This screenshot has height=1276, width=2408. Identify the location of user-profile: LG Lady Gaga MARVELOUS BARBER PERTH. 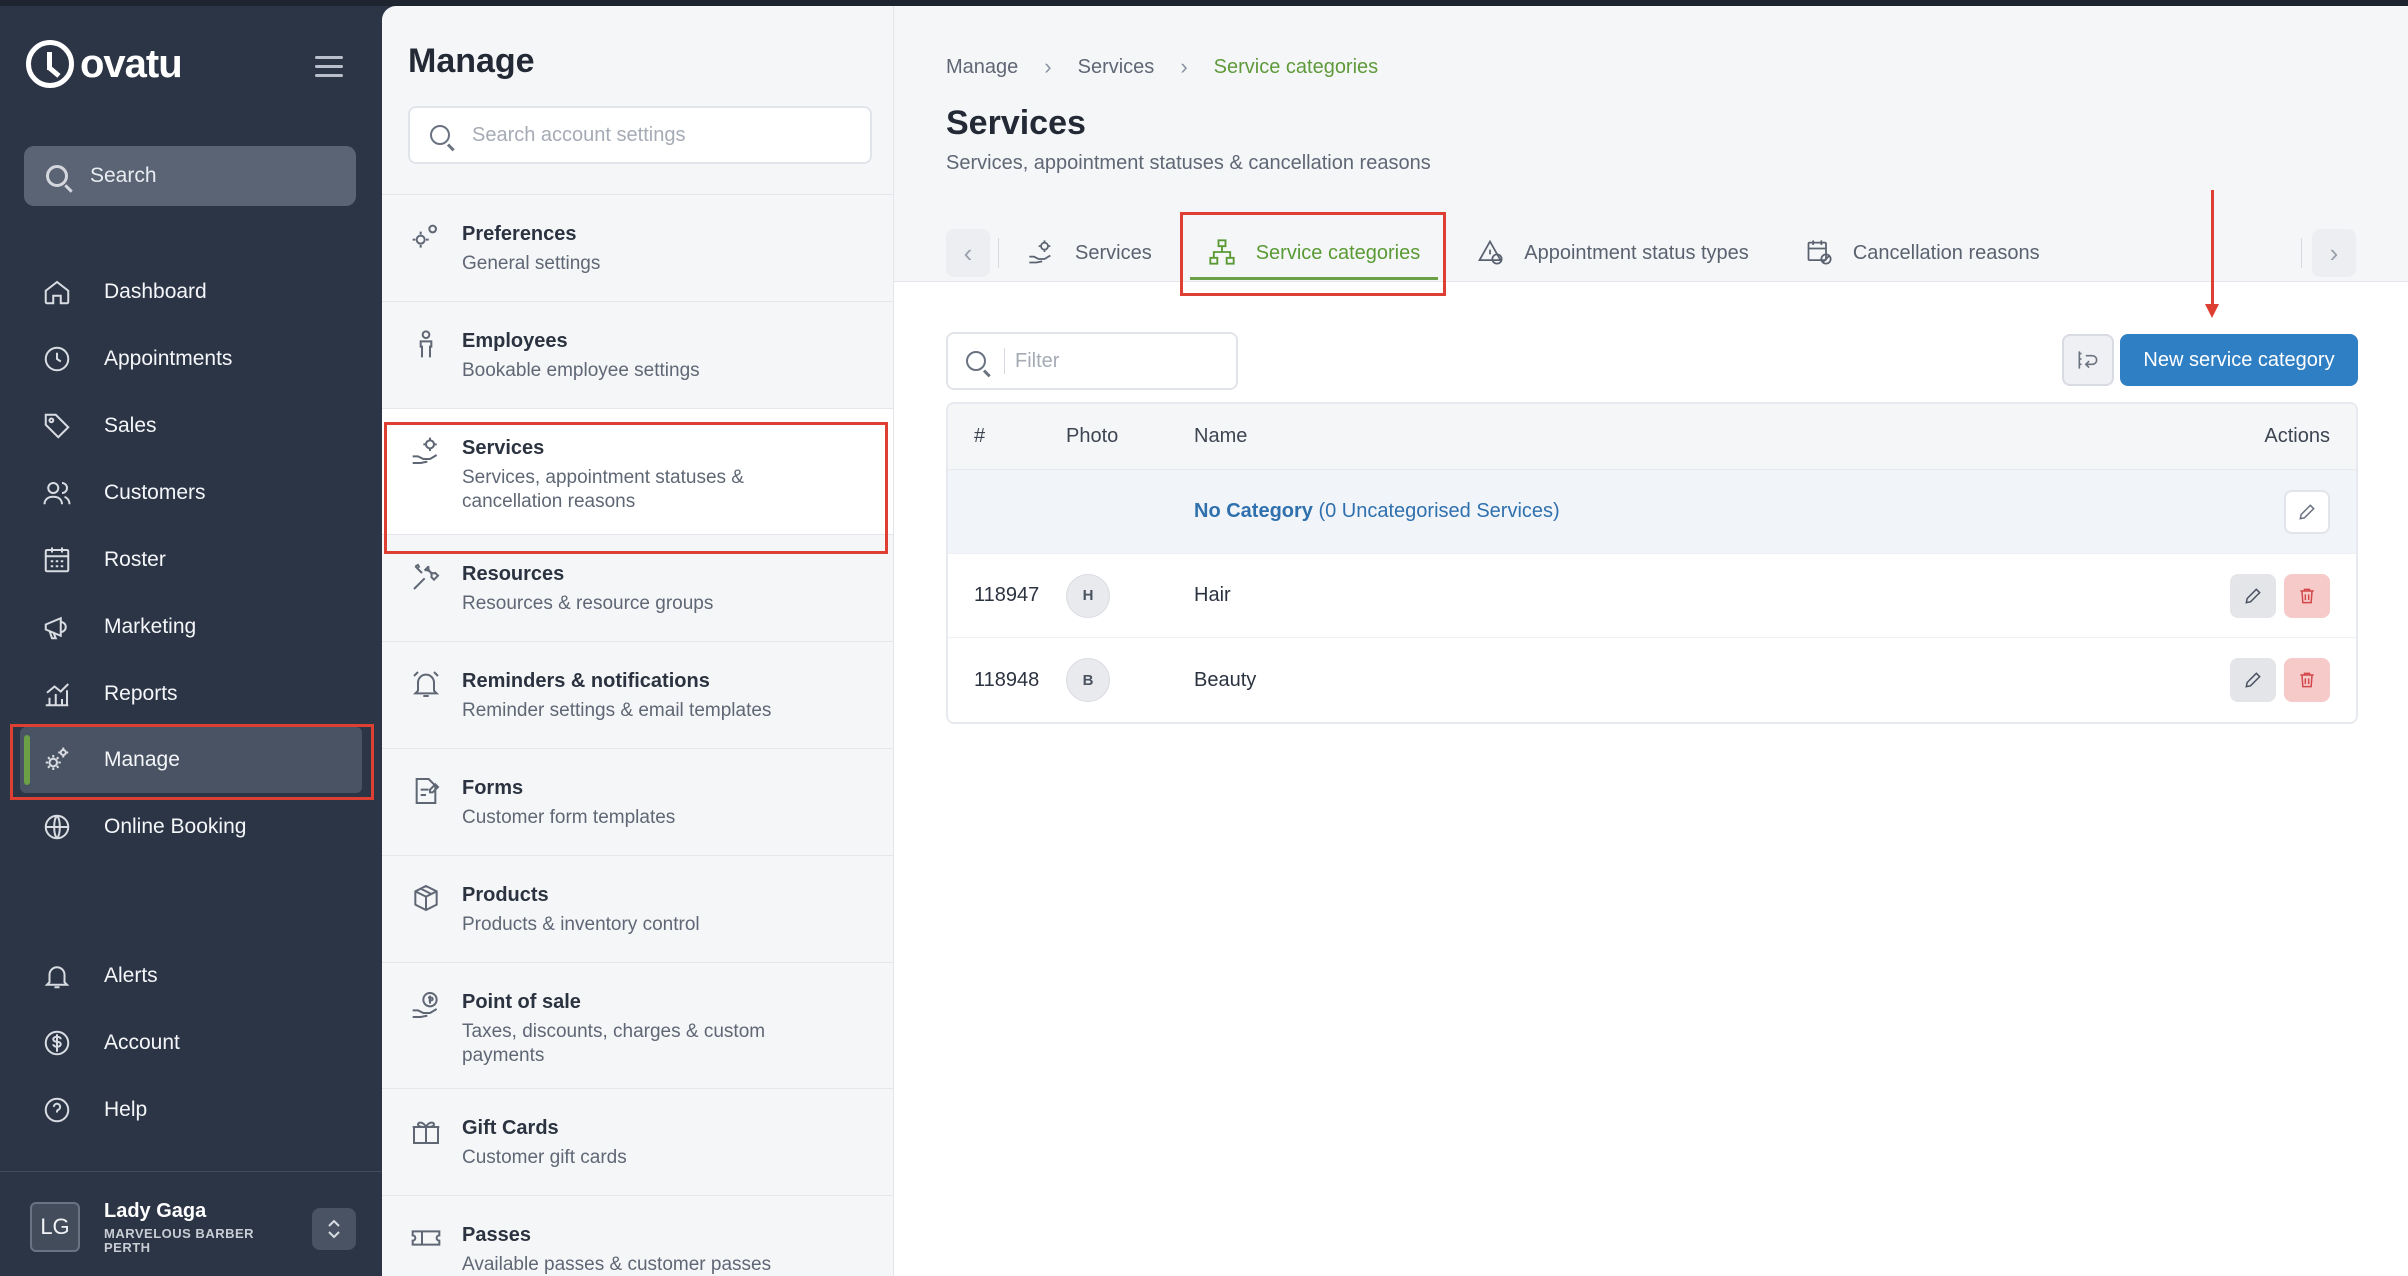
(191, 1223).